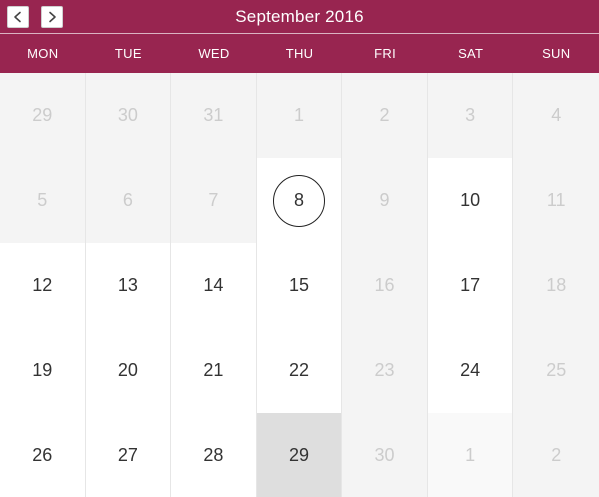  I want to click on day-number: 28, so click(213, 455).